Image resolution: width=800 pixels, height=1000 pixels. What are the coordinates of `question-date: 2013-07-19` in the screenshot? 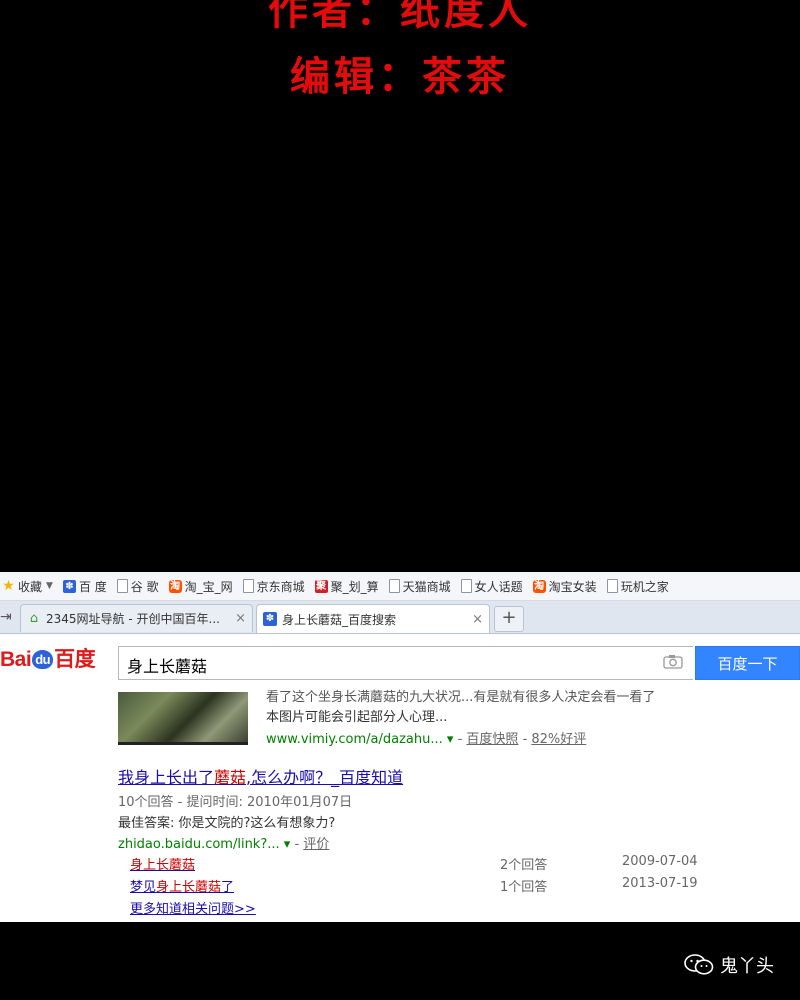 It's located at (660, 883).